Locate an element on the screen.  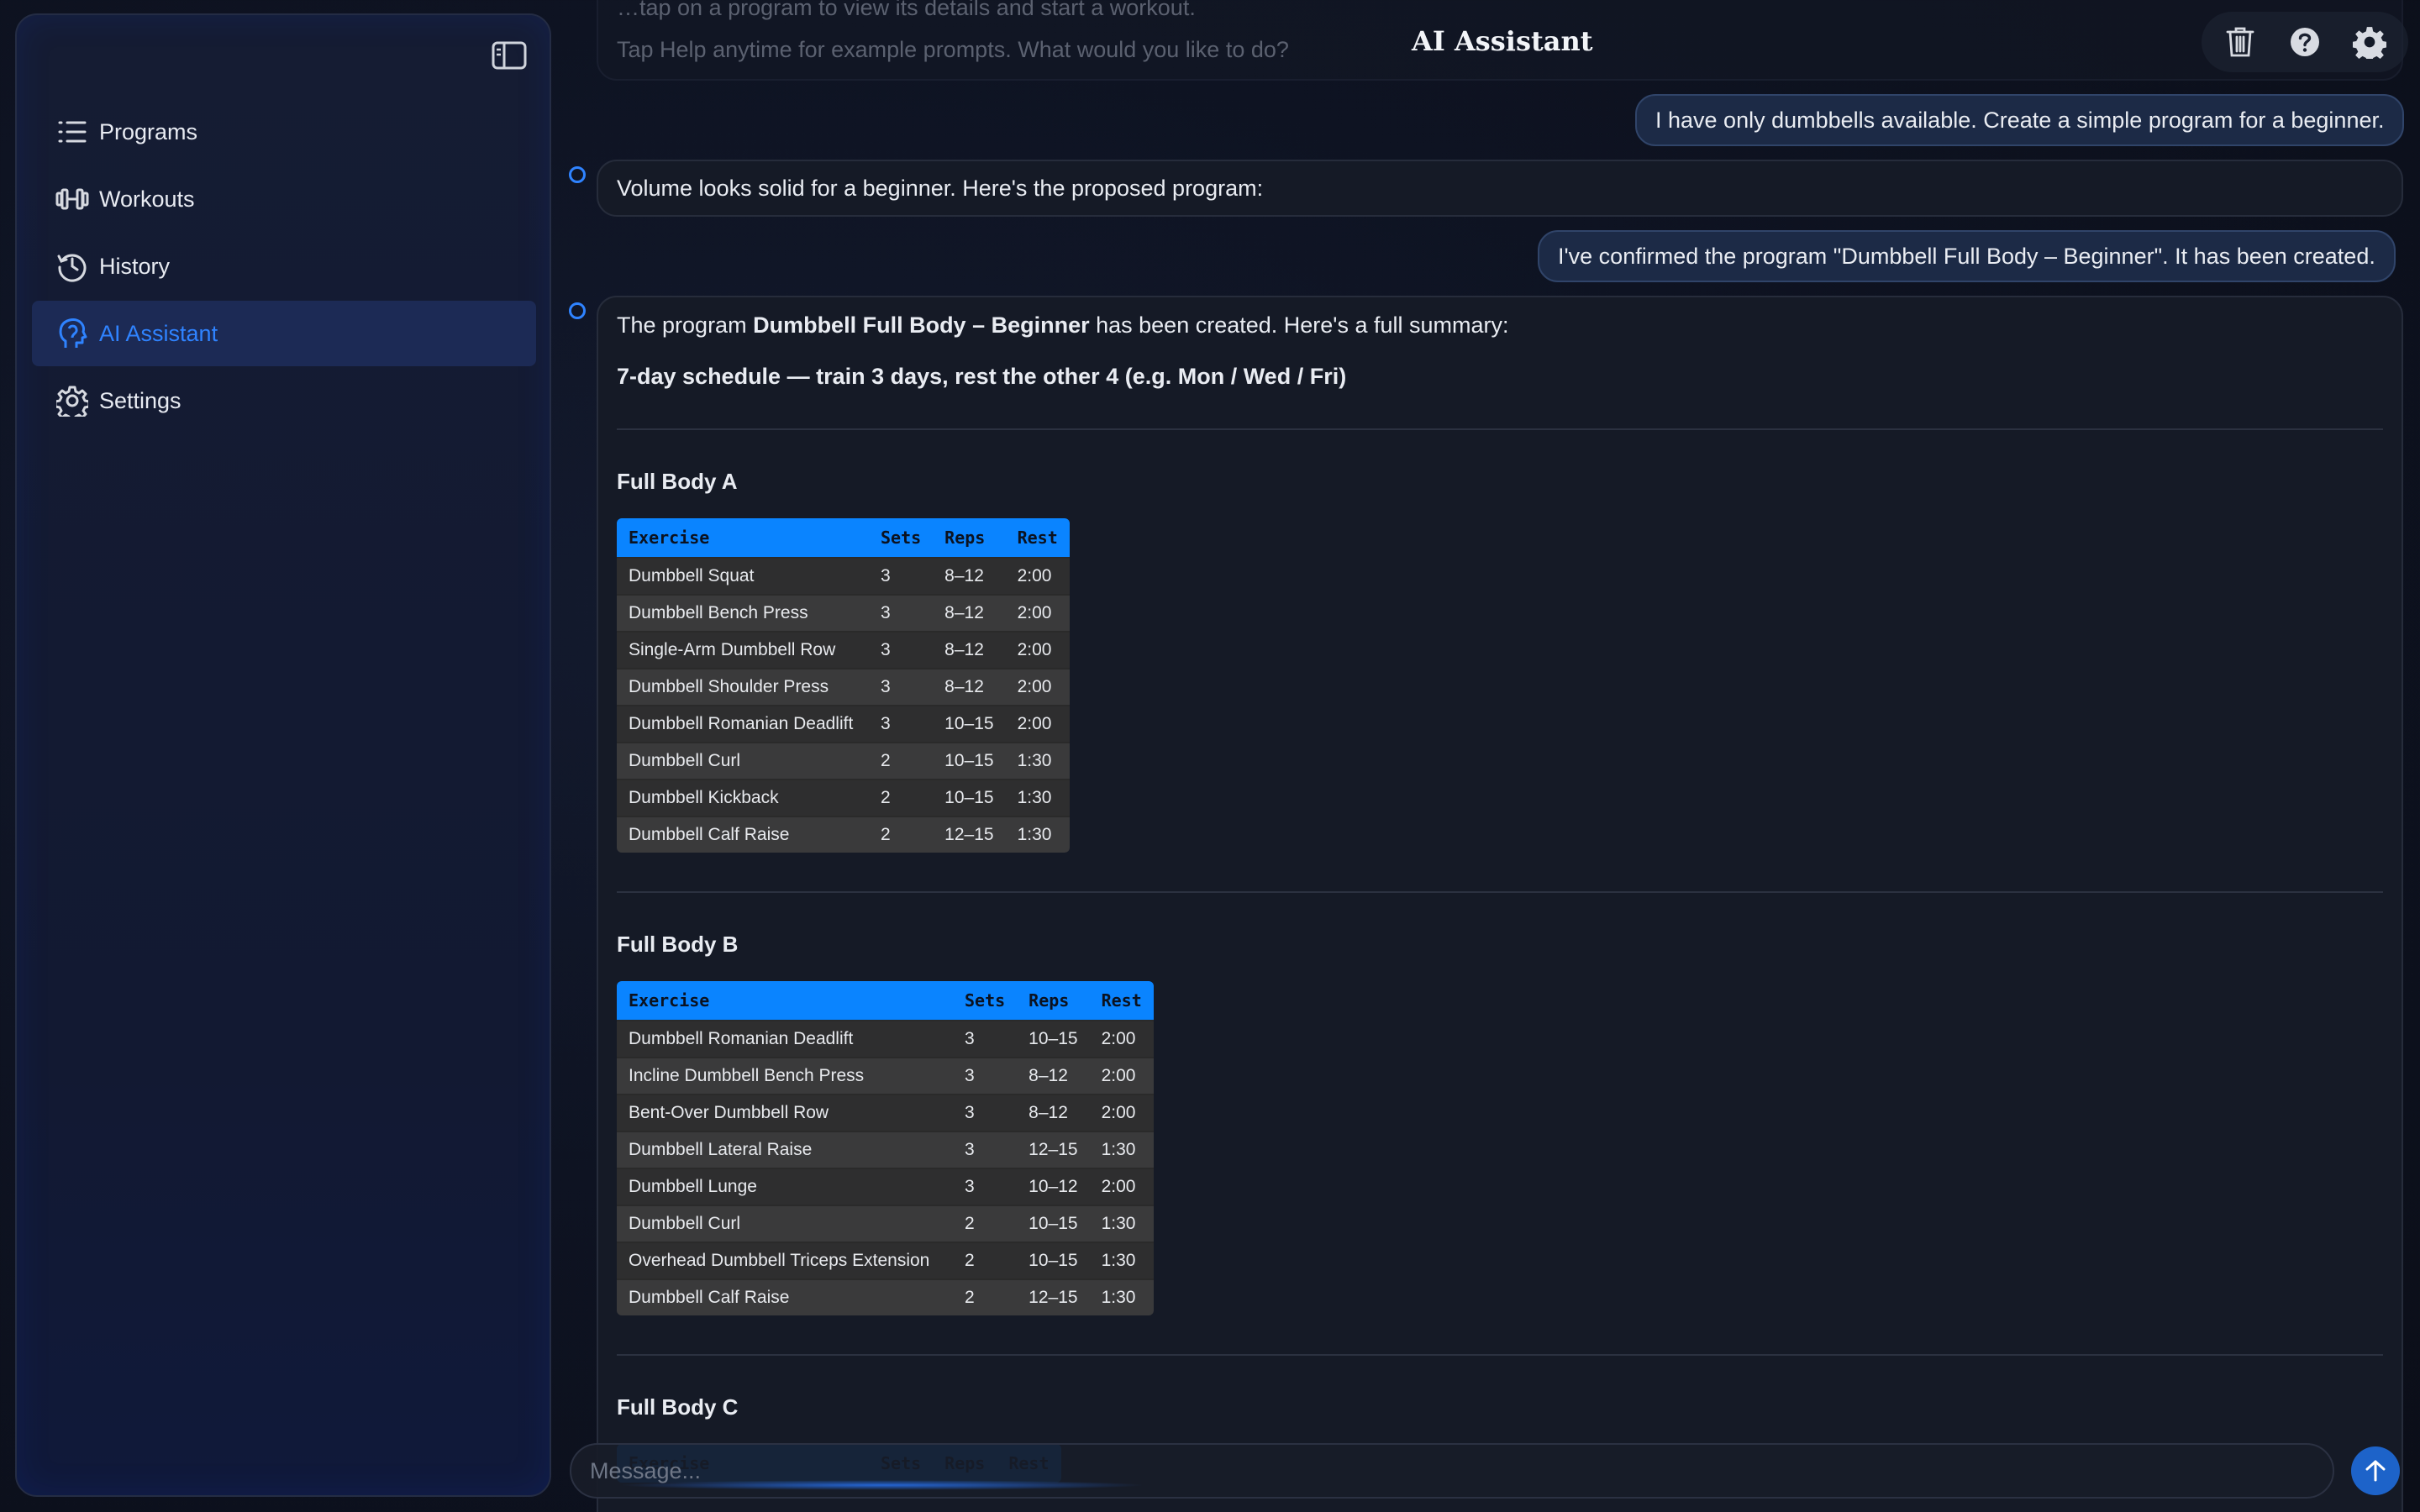
table-header-row: ExerciseSetsRepsRest is located at coordinates (843, 537).